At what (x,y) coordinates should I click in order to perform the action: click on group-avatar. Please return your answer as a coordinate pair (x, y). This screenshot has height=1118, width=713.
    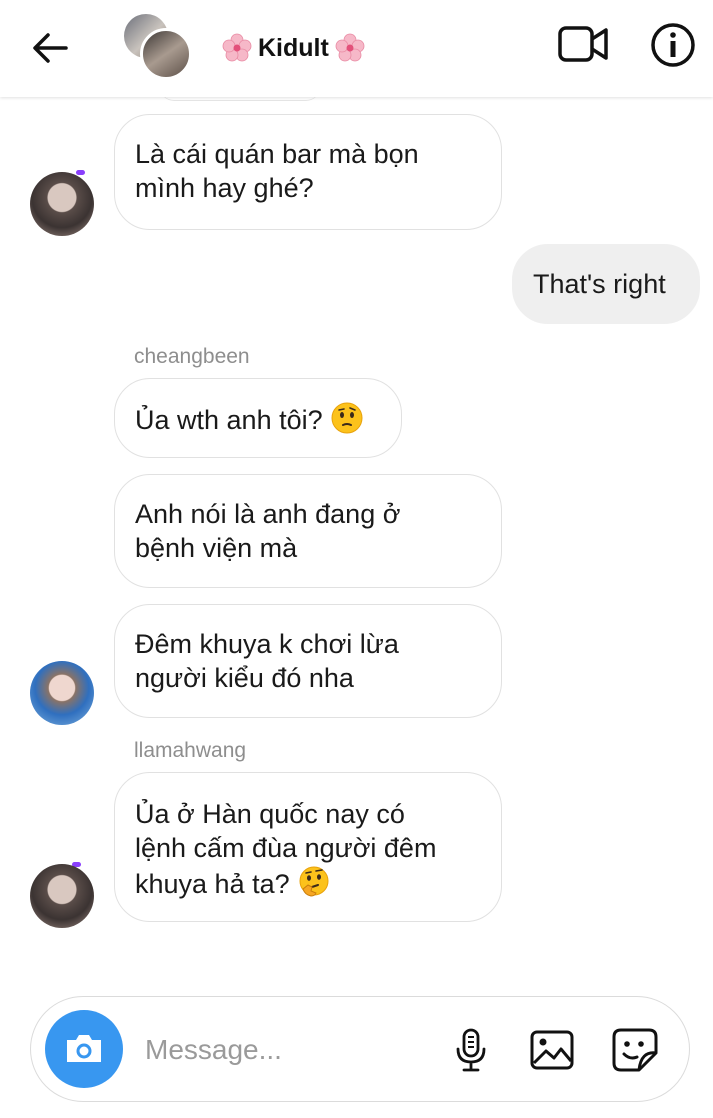
    Looking at the image, I should click on (158, 47).